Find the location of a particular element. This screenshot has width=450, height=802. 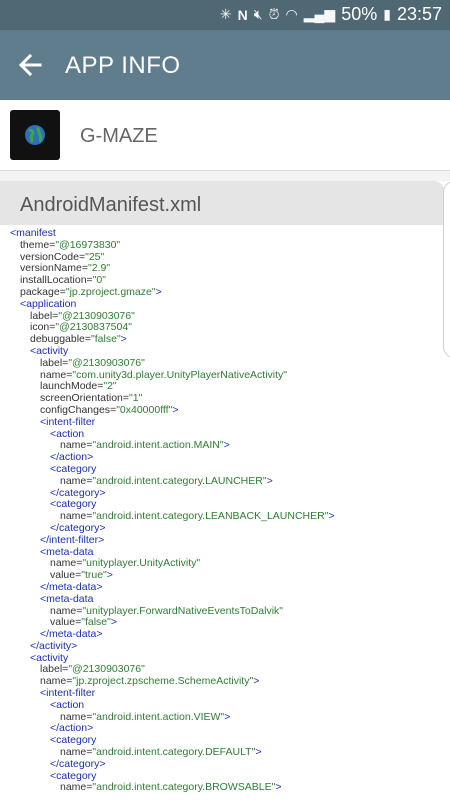

signal-icon: ▂▄▆ is located at coordinates (319, 14).